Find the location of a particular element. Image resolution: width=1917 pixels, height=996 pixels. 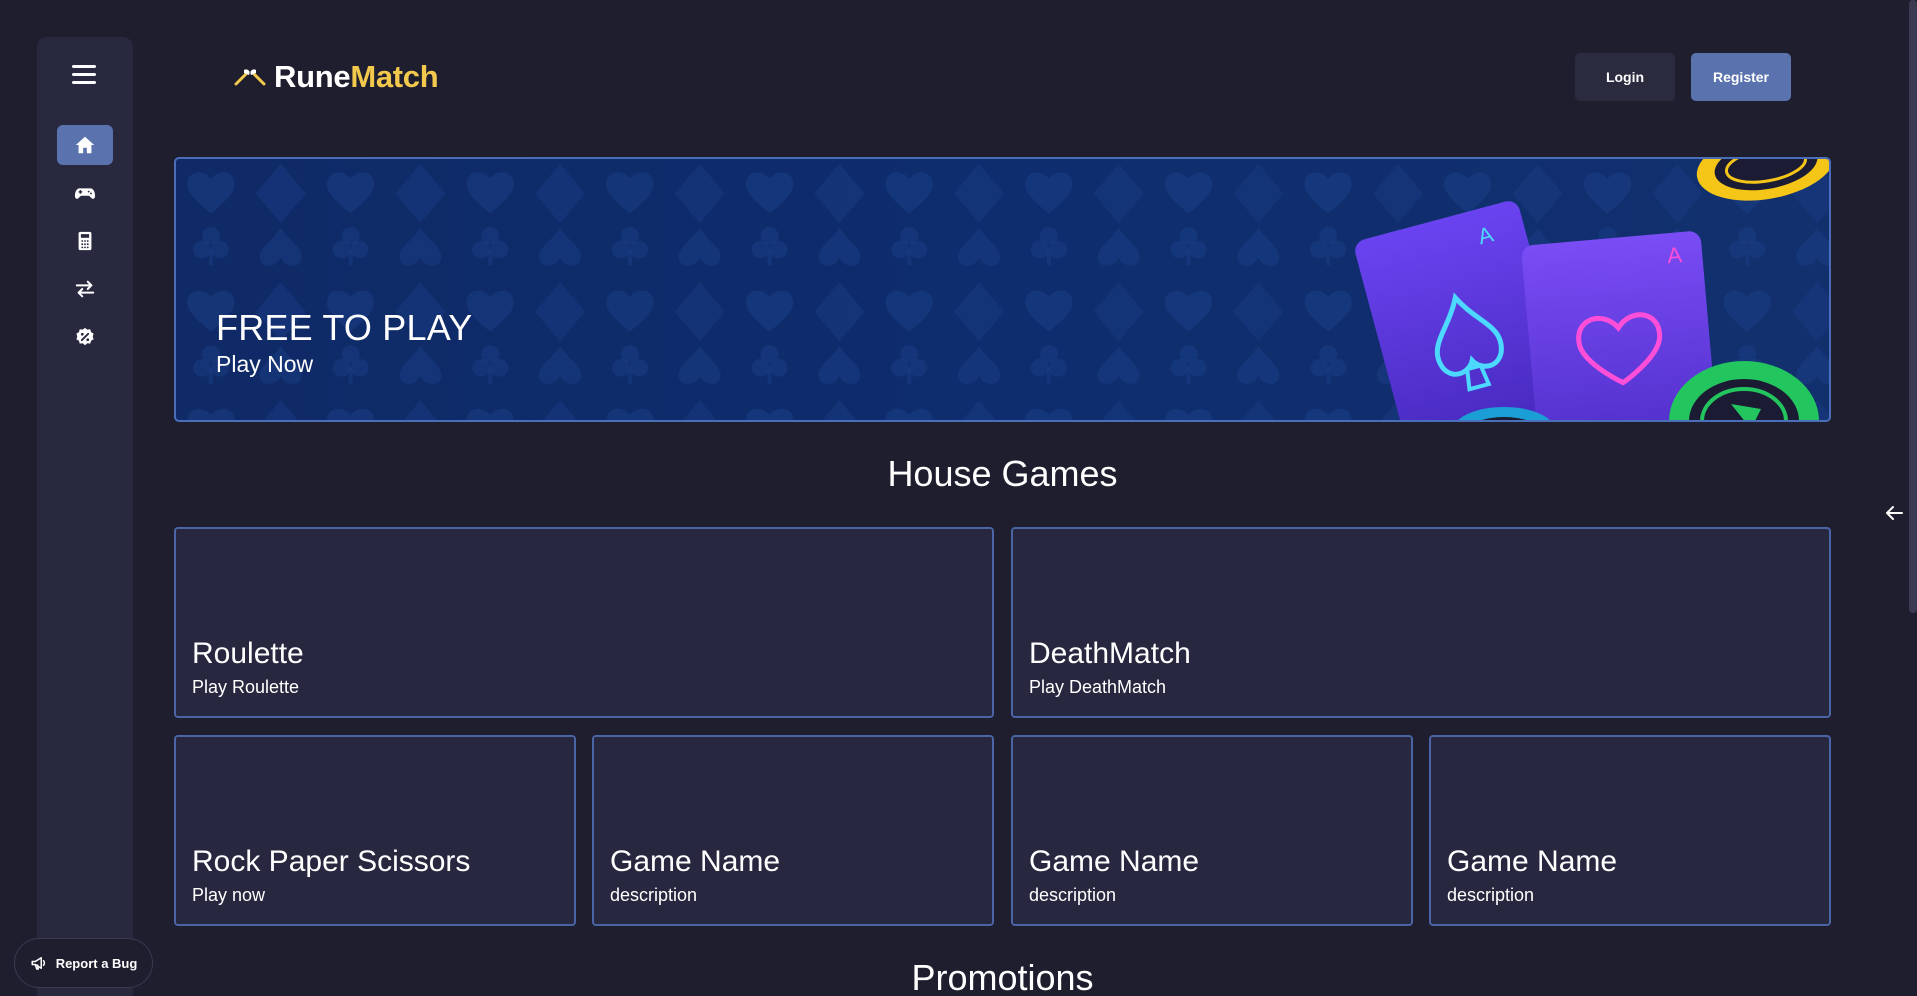

game-card-description: Play Roulette is located at coordinates (246, 687).